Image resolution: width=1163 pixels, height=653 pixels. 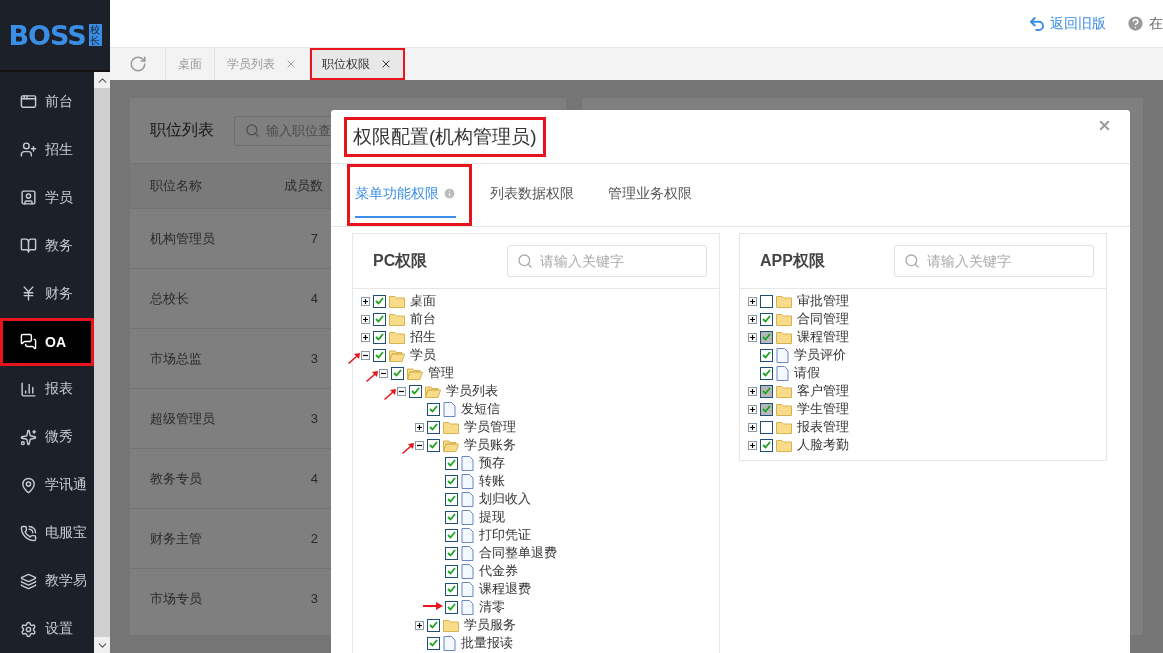 What do you see at coordinates (176, 598) in the screenshot?
I see `table-cell-text: 市场专员` at bounding box center [176, 598].